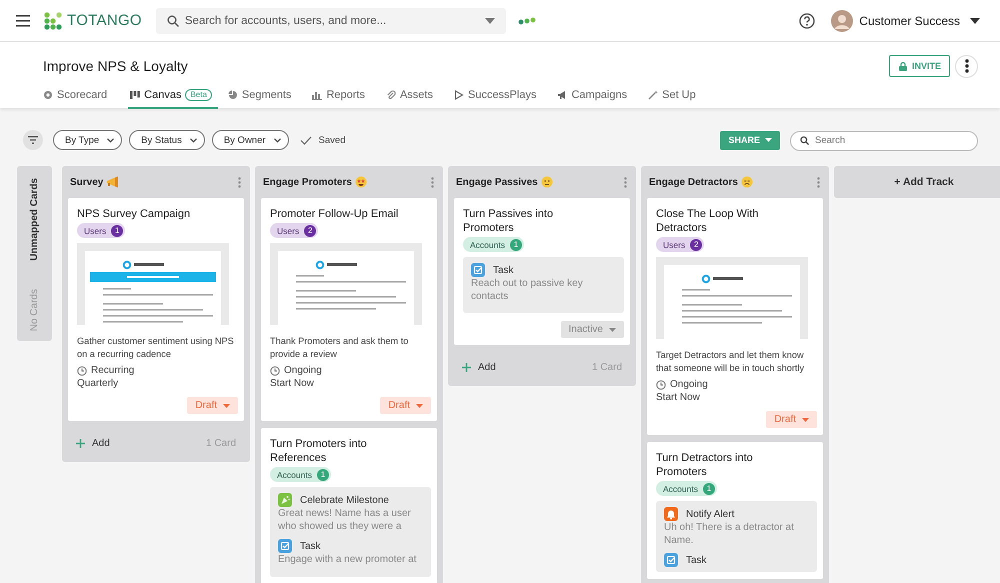 This screenshot has height=583, width=1000. What do you see at coordinates (221, 443) in the screenshot?
I see `card-count: 1 Card` at bounding box center [221, 443].